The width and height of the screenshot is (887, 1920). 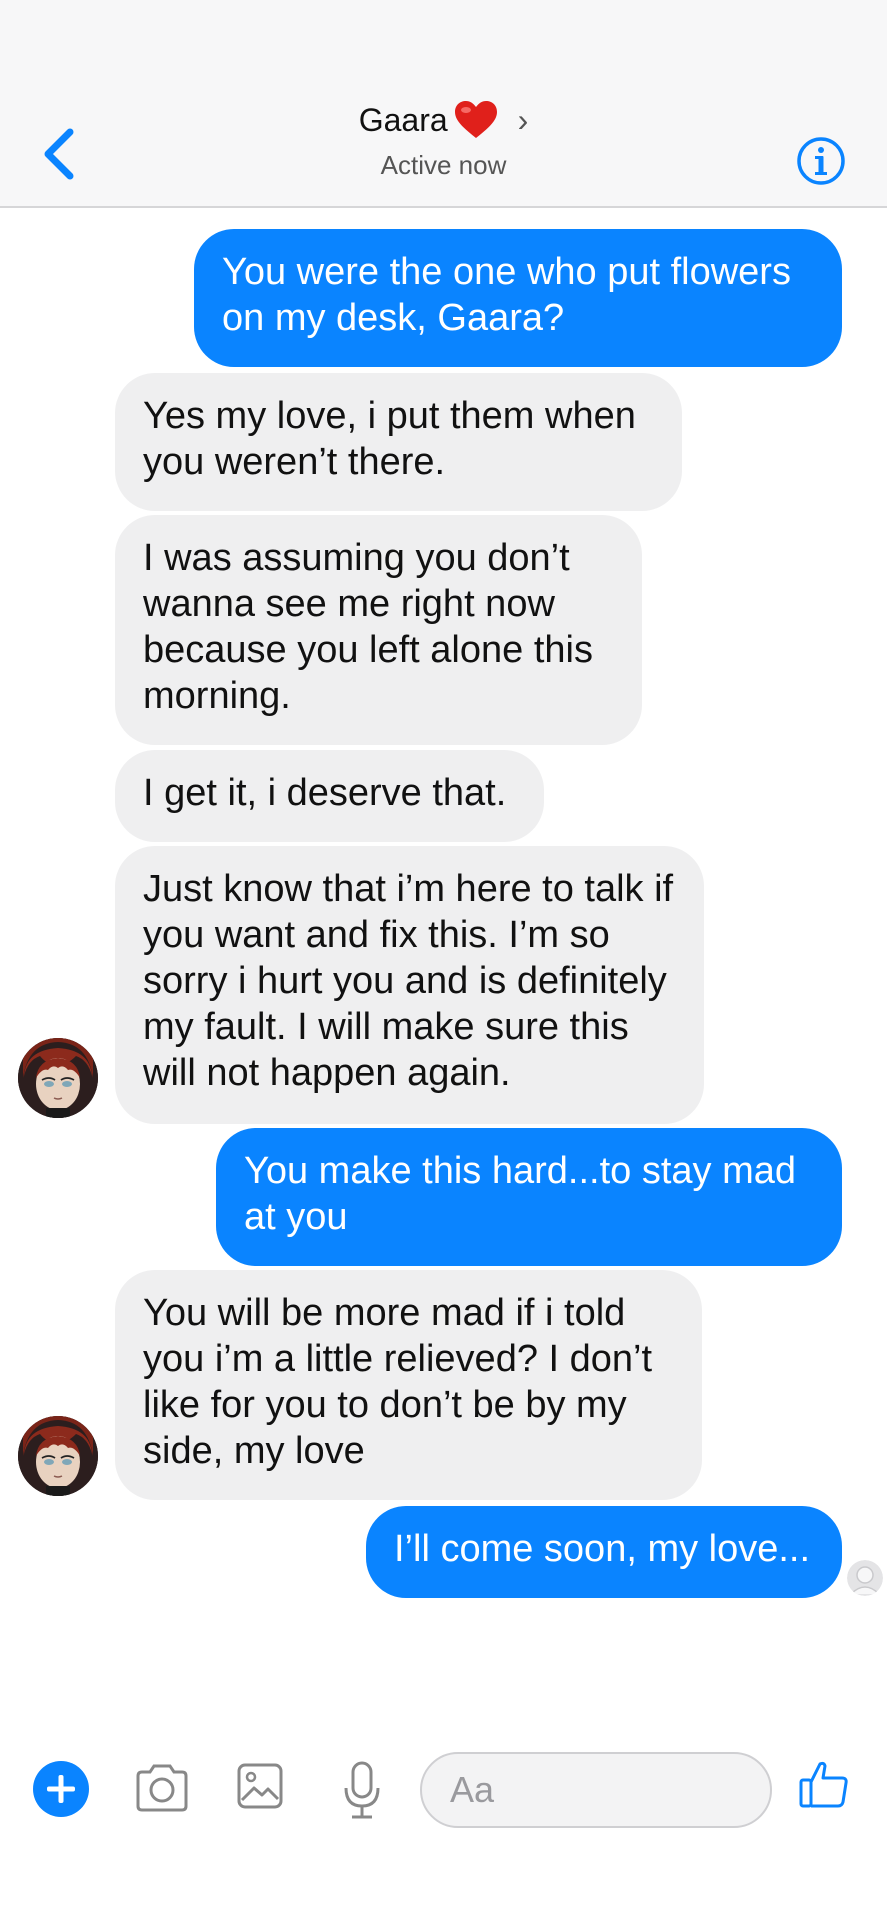 I want to click on seen-indicator-avatar, so click(x=865, y=1578).